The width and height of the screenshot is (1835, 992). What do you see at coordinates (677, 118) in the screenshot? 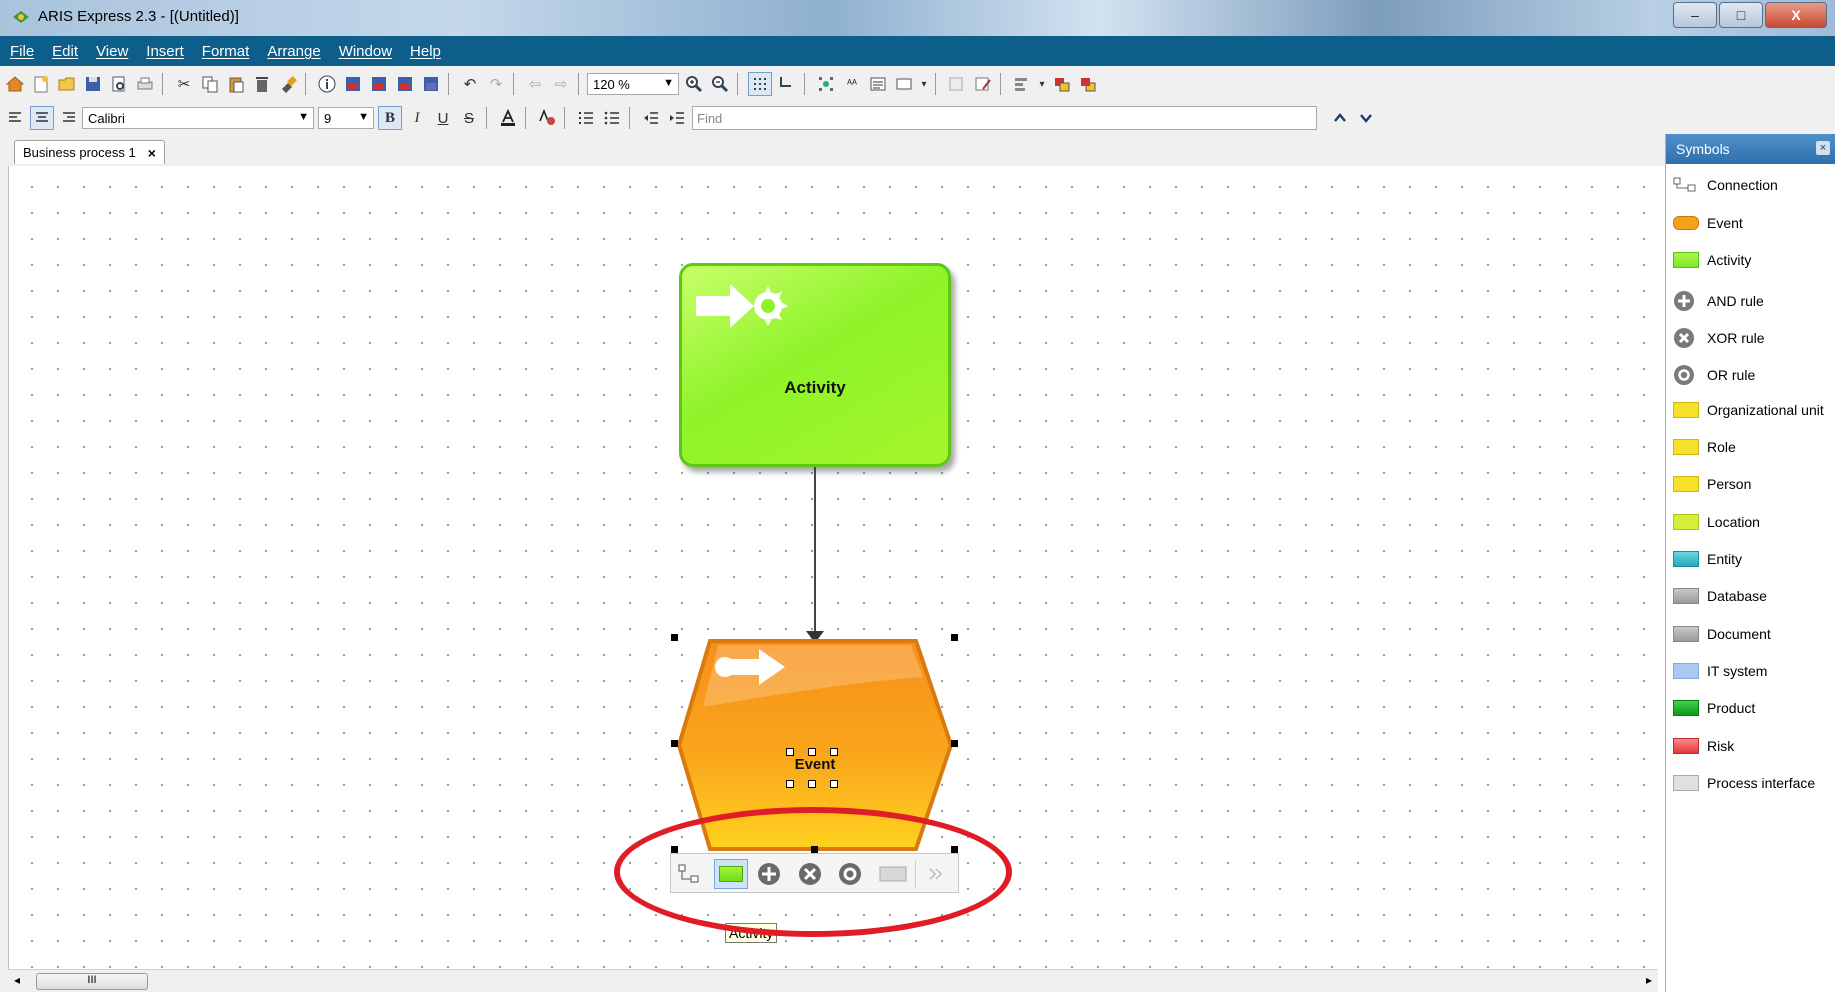
I see `increase-indent-icon` at bounding box center [677, 118].